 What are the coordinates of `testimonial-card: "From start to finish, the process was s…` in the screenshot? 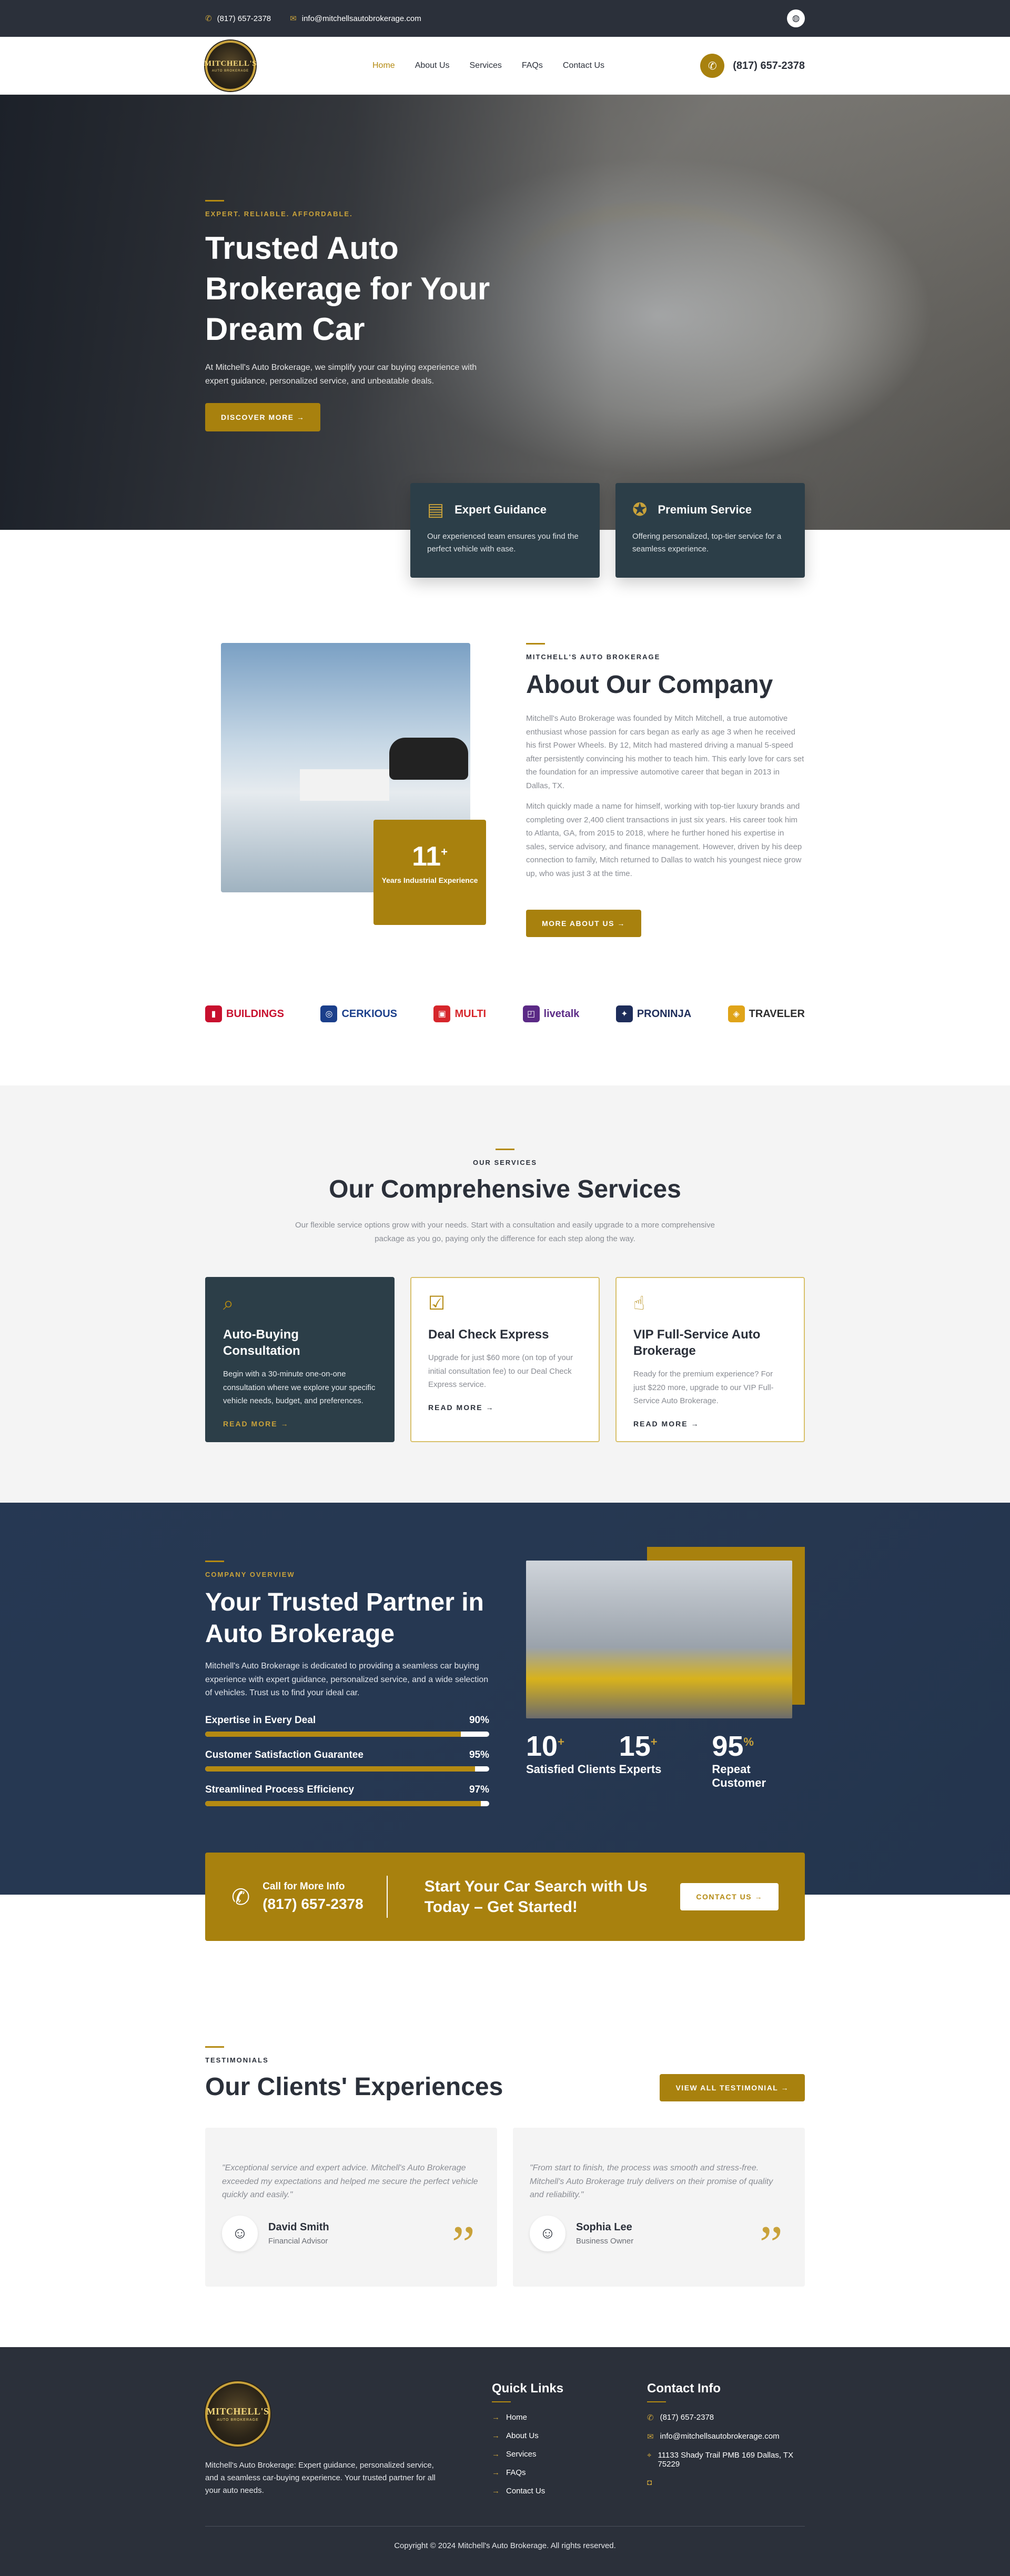 It's located at (659, 2208).